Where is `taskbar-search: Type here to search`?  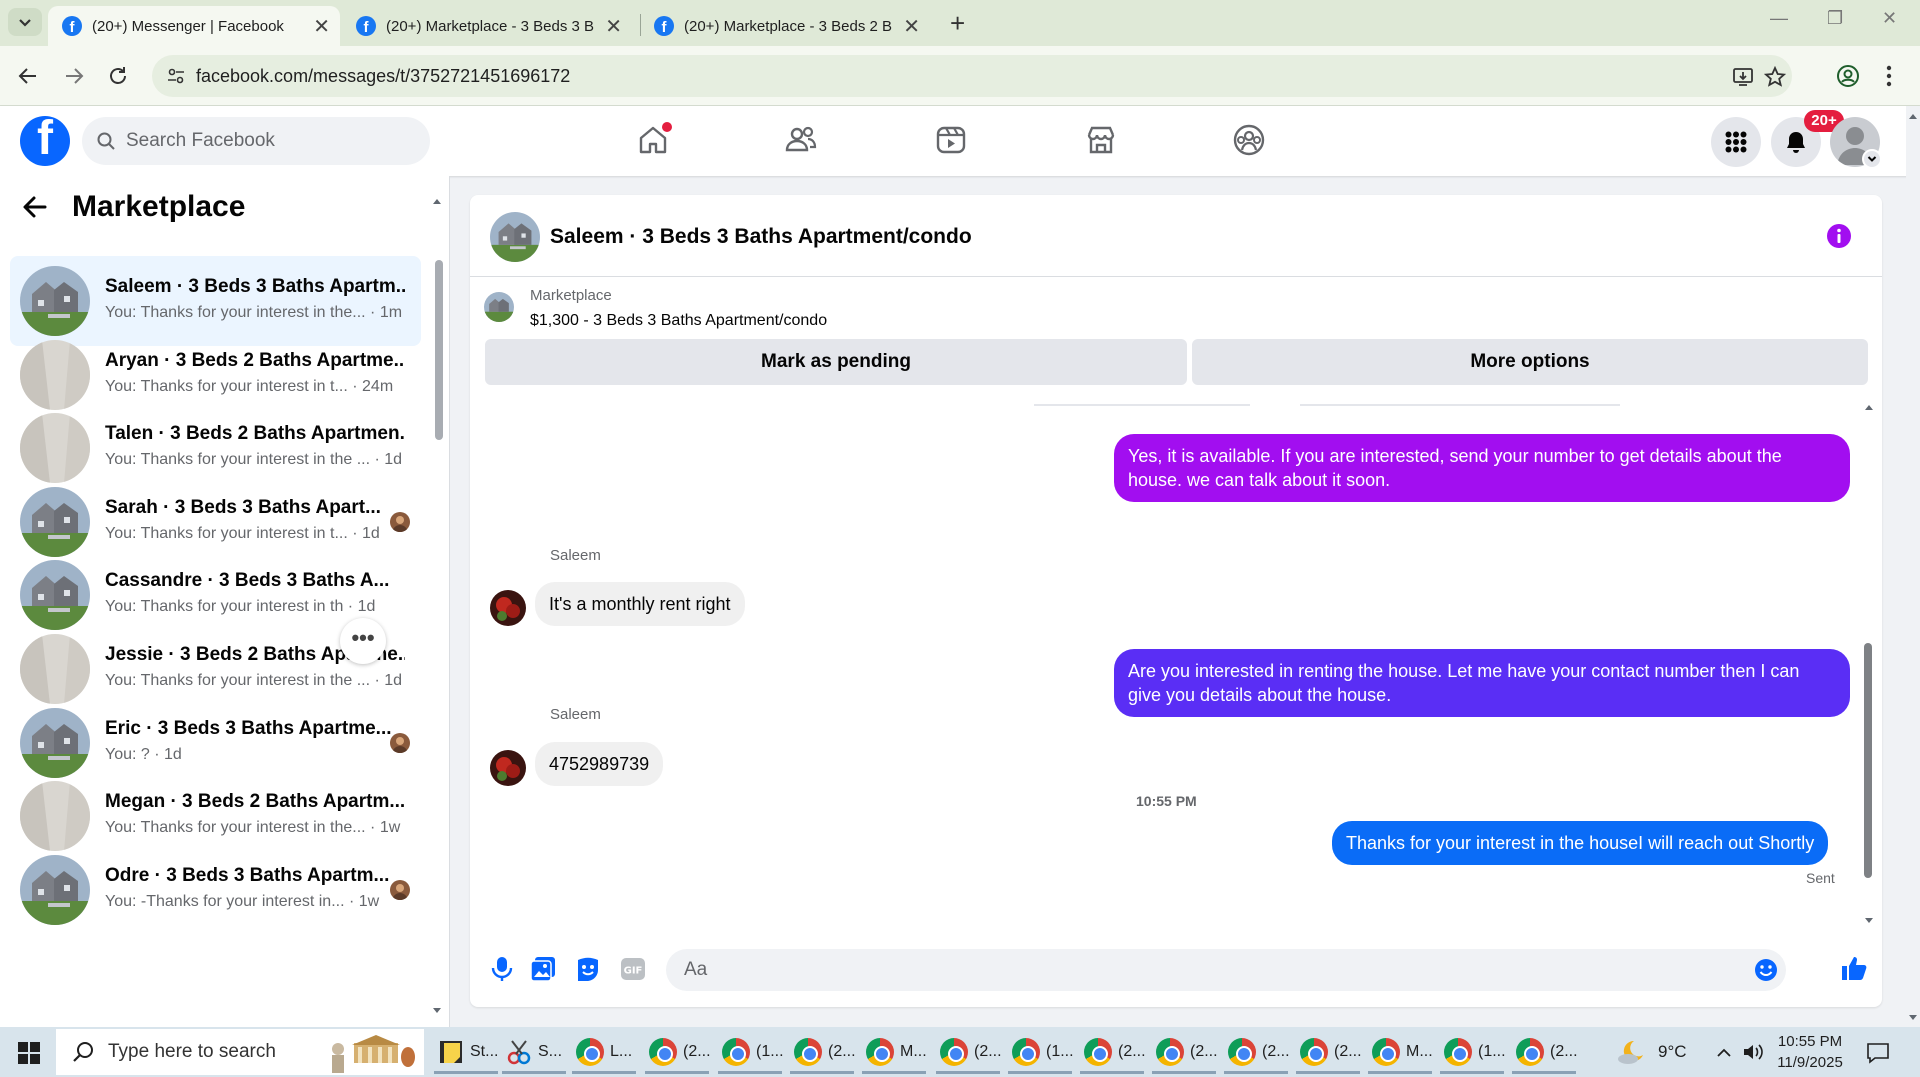 taskbar-search: Type here to search is located at coordinates (240, 1052).